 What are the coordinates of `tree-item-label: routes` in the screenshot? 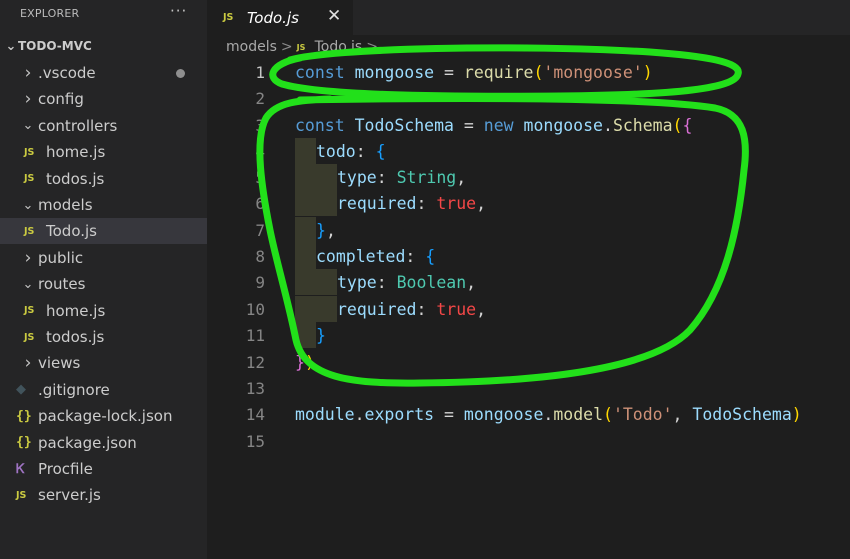 It's located at (62, 284).